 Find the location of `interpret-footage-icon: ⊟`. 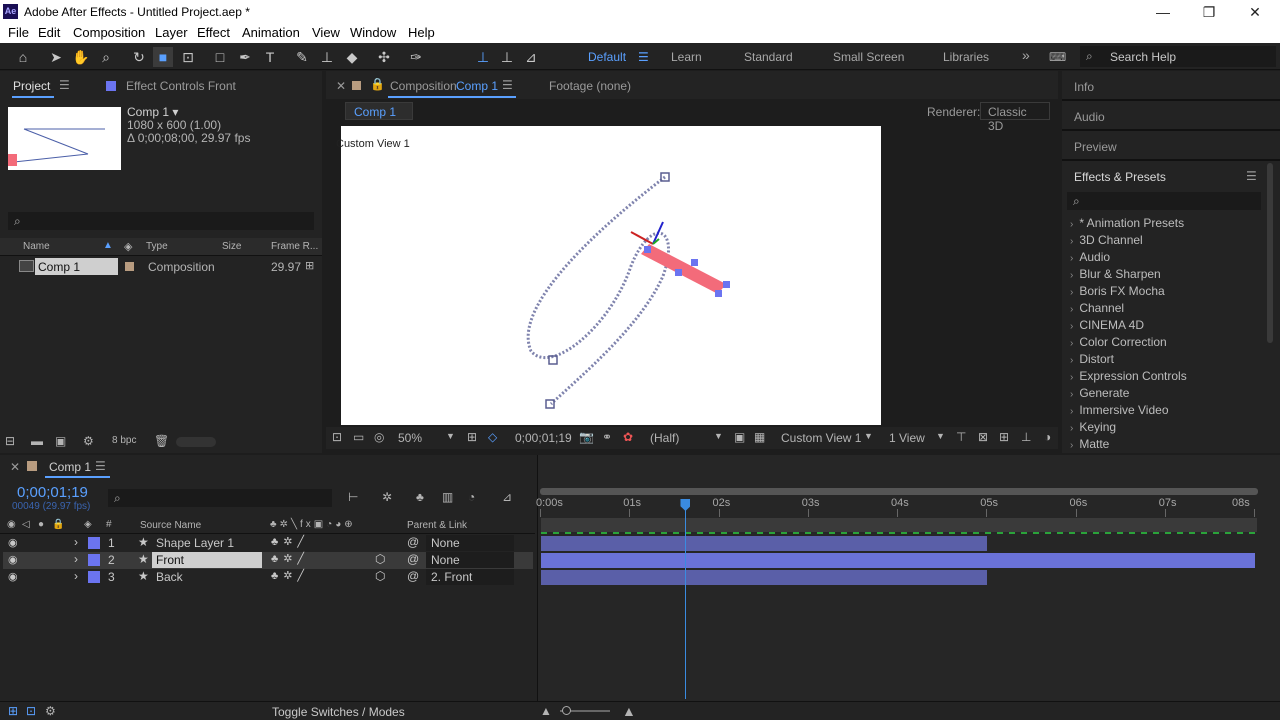

interpret-footage-icon: ⊟ is located at coordinates (10, 441).